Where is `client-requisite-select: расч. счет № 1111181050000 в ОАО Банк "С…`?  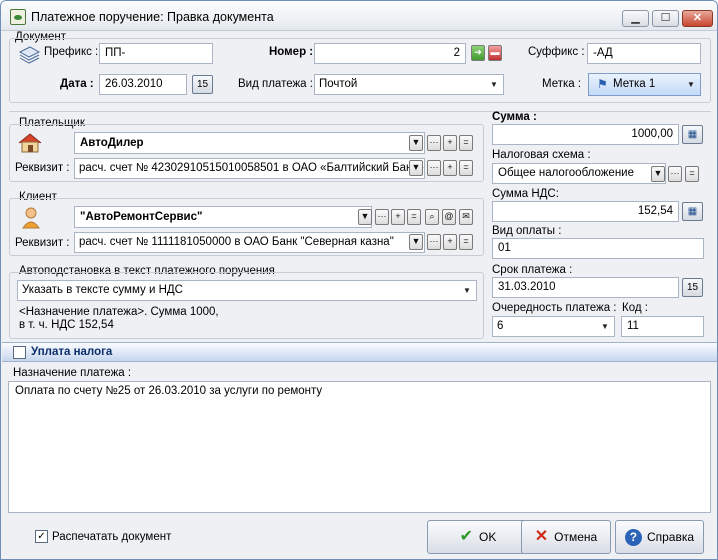
client-requisite-select: расч. счет № 1111181050000 в ОАО Банк "С… is located at coordinates (249, 242).